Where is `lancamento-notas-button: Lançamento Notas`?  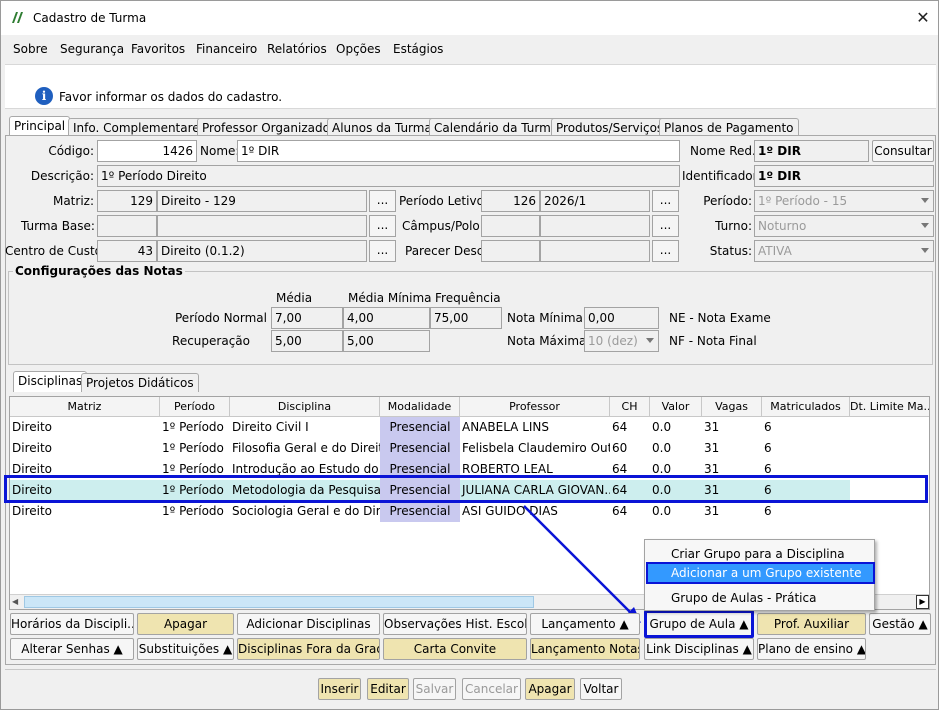
lancamento-notas-button: Lançamento Notas is located at coordinates (585, 649).